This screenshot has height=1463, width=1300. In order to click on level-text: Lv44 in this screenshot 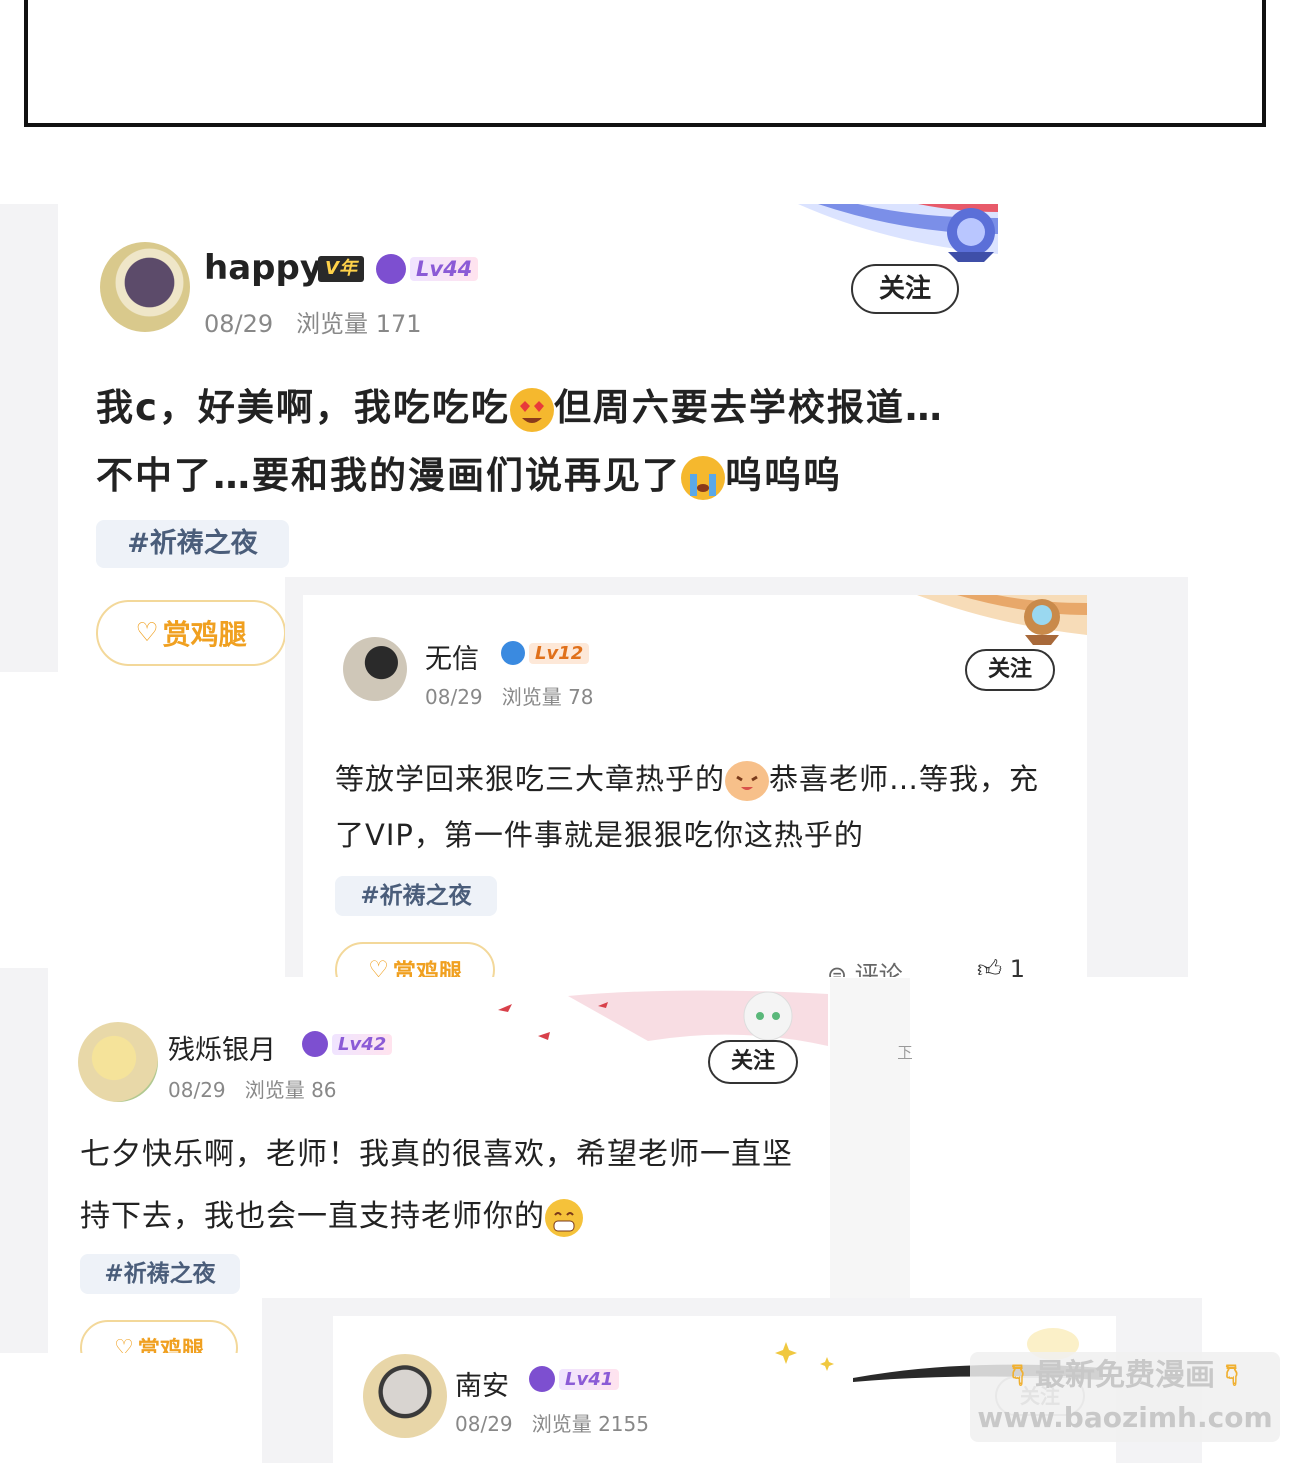, I will do `click(444, 269)`.